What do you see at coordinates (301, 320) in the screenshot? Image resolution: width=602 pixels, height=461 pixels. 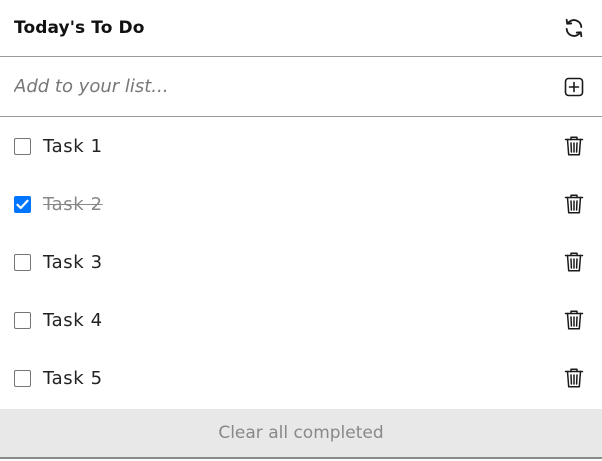 I see `task-item: Task 4` at bounding box center [301, 320].